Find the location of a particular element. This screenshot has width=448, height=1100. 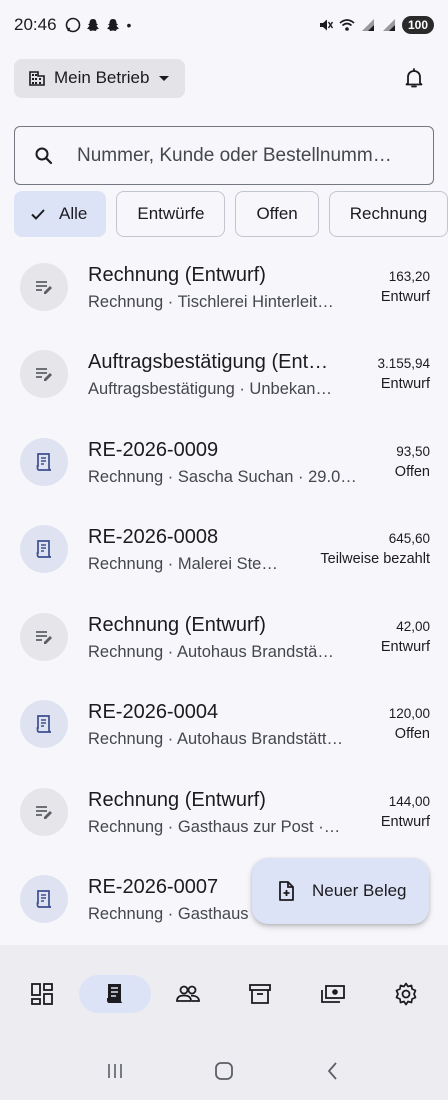

document-amount: 93,50 is located at coordinates (413, 451).